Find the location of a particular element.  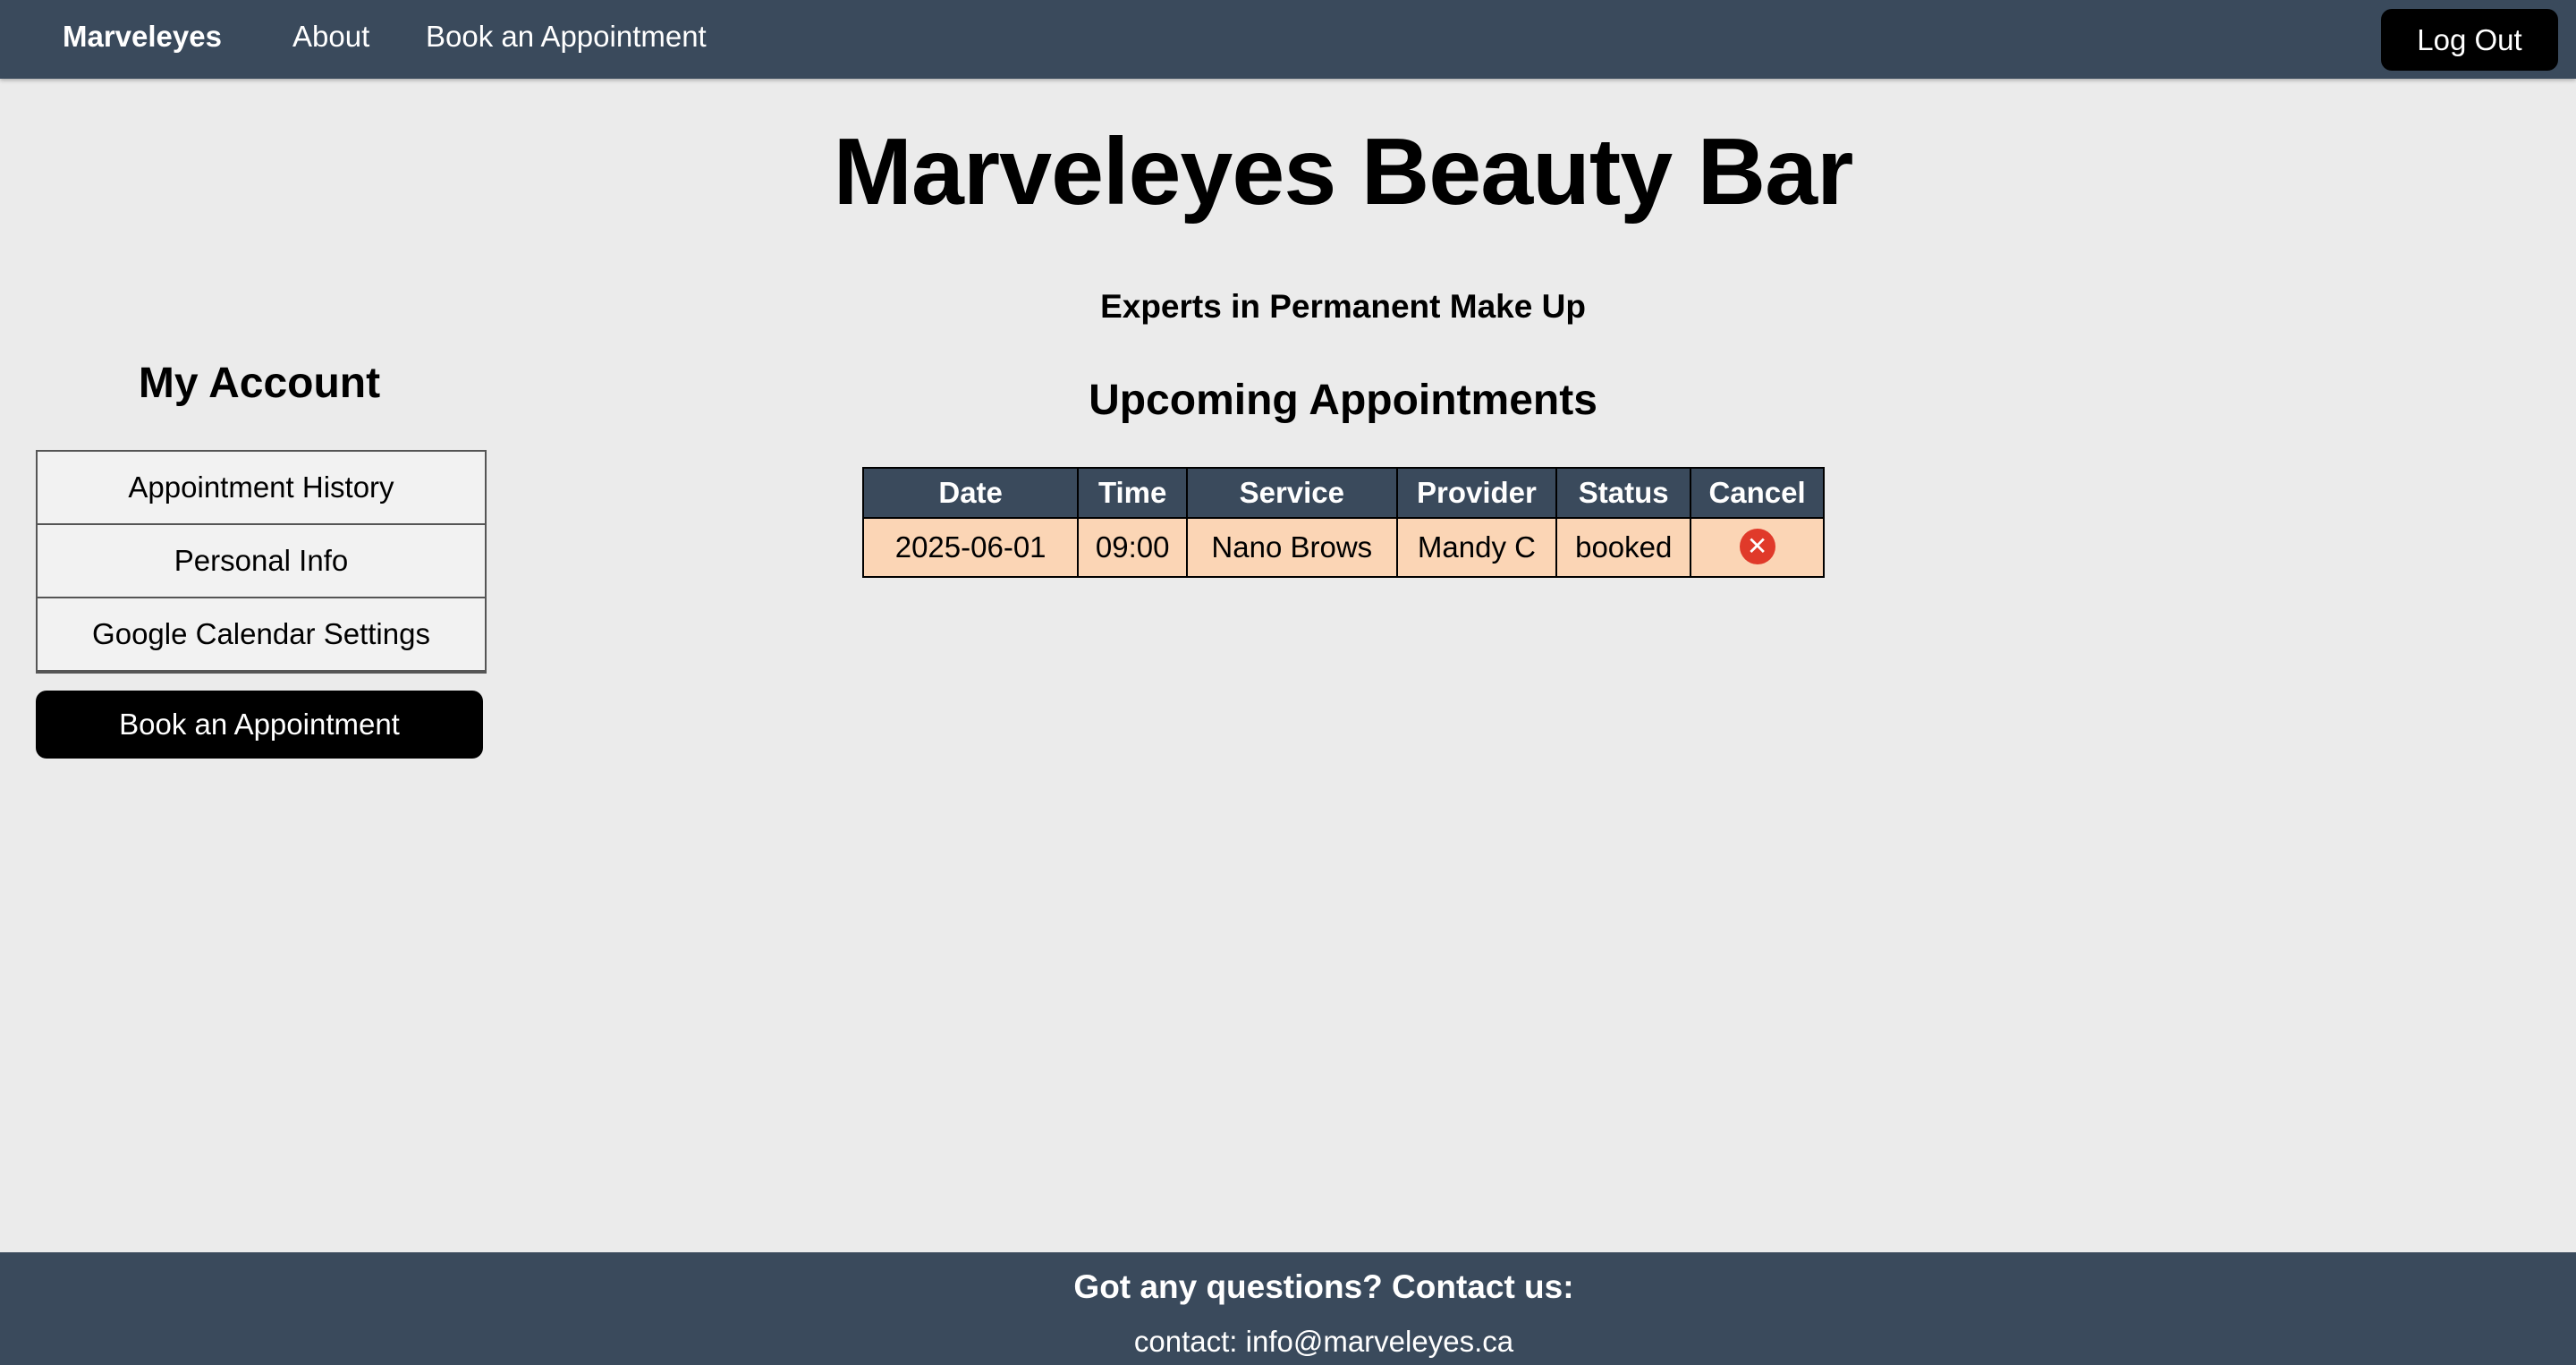

brand-link: Marveleyes is located at coordinates (142, 37).